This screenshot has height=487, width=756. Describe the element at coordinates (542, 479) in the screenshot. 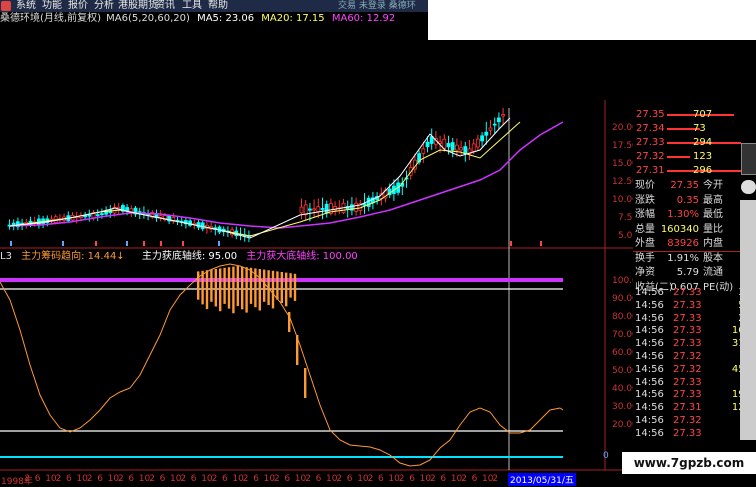

I see `cursor-date-label: 2013/05/31/五` at that location.